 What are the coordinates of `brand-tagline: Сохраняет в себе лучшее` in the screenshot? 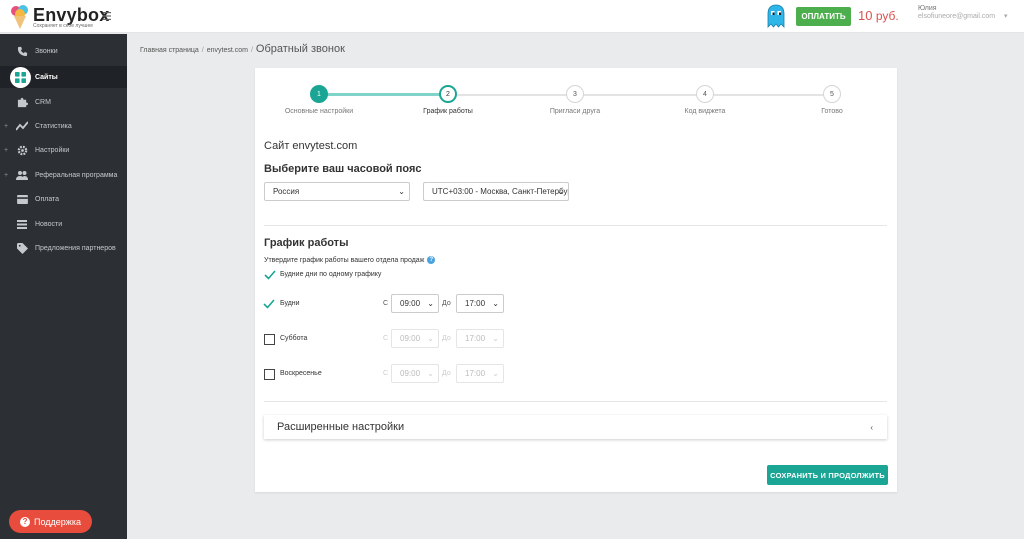 It's located at (63, 26).